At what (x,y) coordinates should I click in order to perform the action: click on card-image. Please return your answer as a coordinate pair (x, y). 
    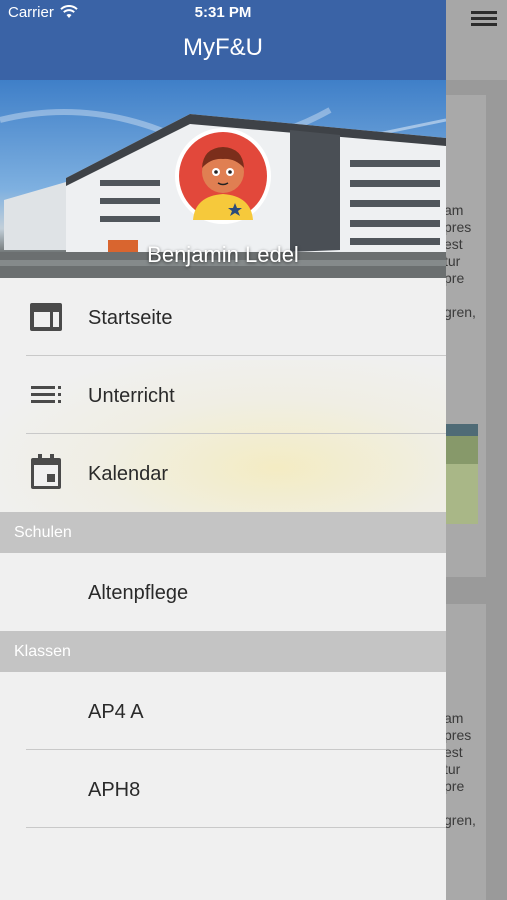
    Looking at the image, I should click on (461, 474).